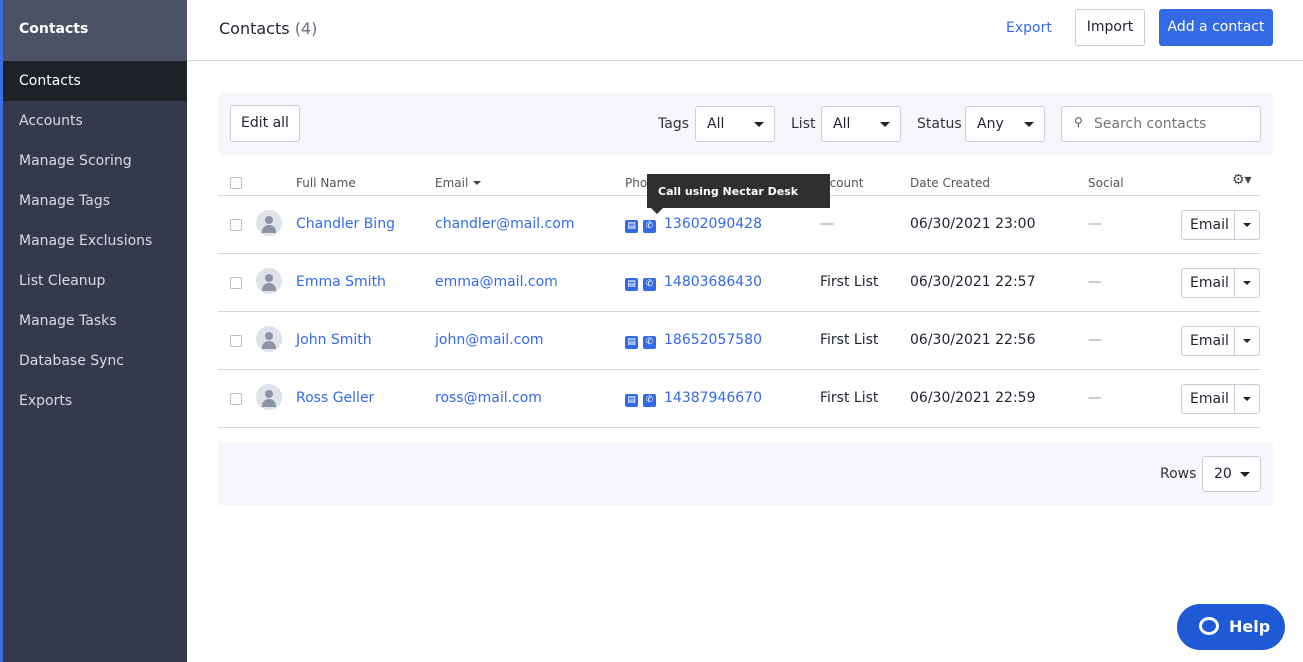  Describe the element at coordinates (488, 398) in the screenshot. I see `email-link: ross@mail.com` at that location.